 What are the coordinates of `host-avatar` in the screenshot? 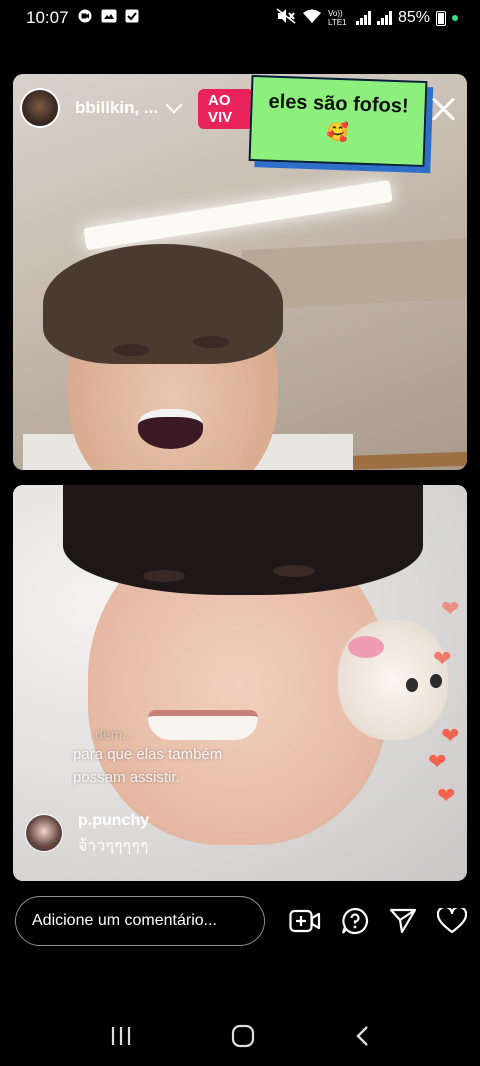 It's located at (40, 108).